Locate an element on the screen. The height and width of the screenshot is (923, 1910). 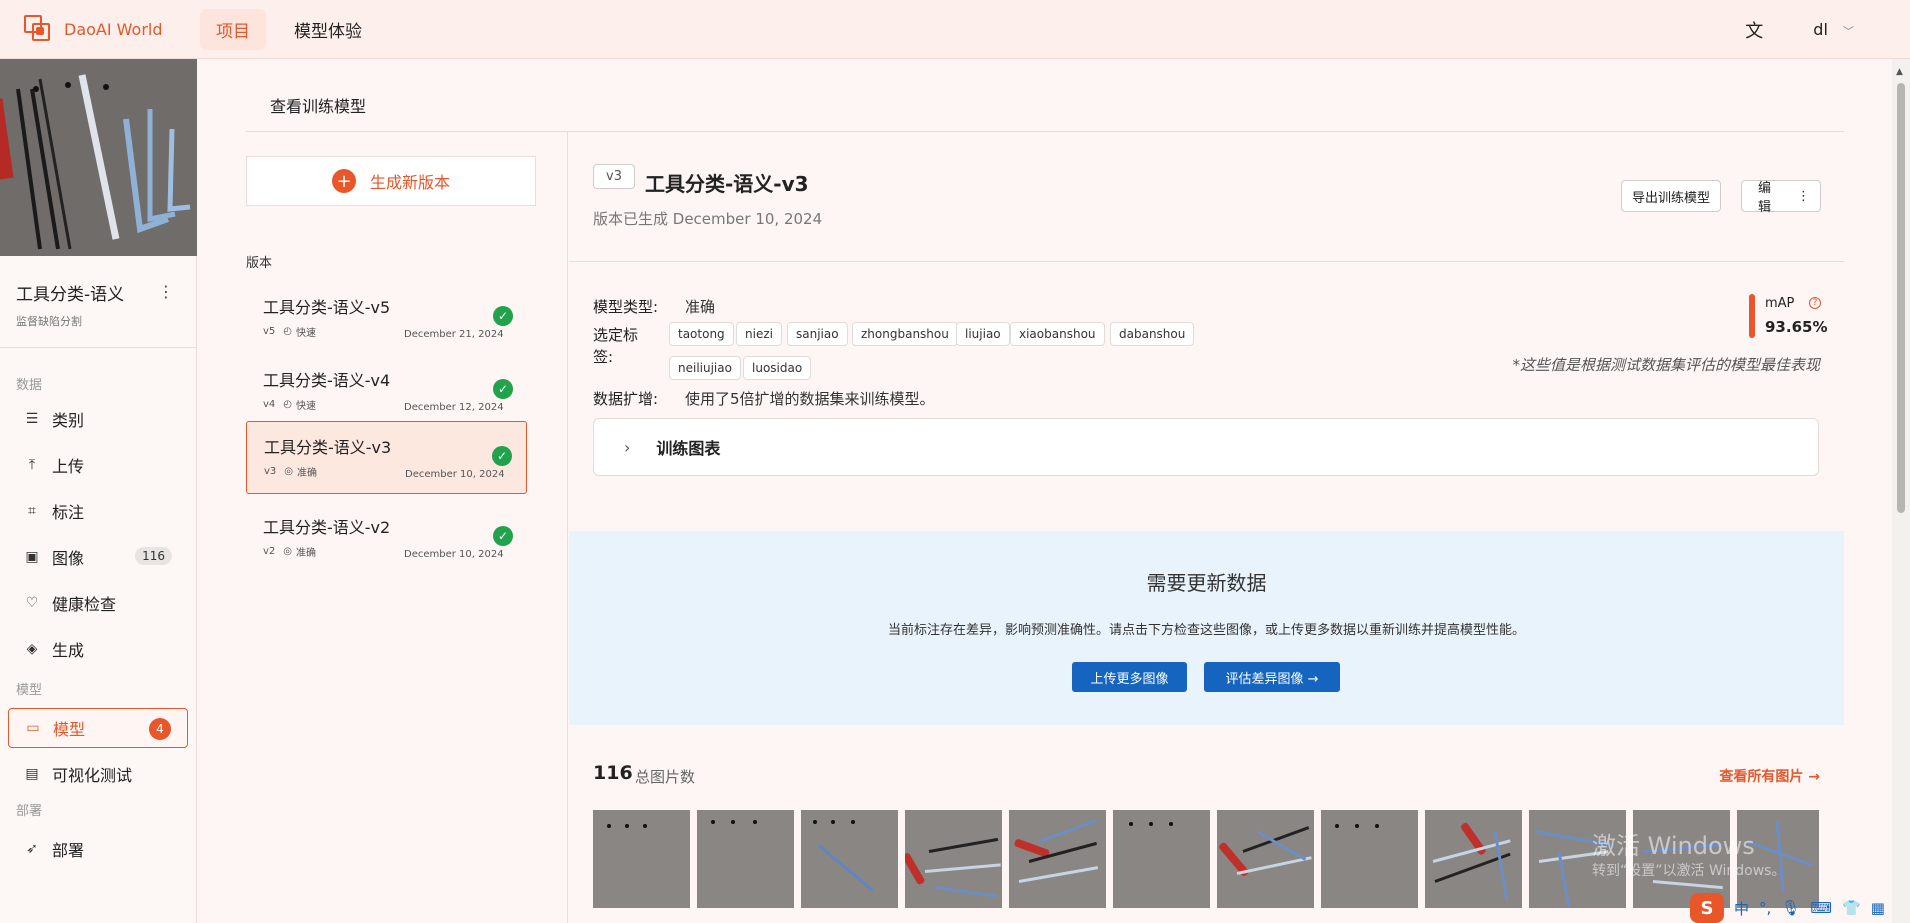
version-tag: v5 is located at coordinates (269, 331).